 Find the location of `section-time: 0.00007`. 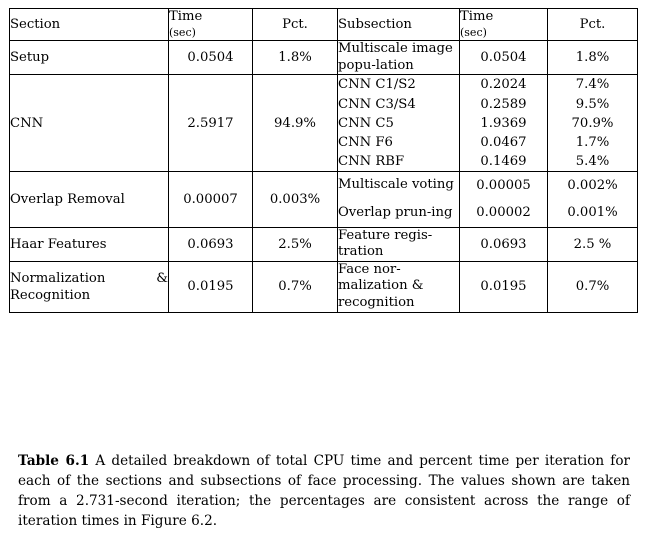

section-time: 0.00007 is located at coordinates (210, 199).